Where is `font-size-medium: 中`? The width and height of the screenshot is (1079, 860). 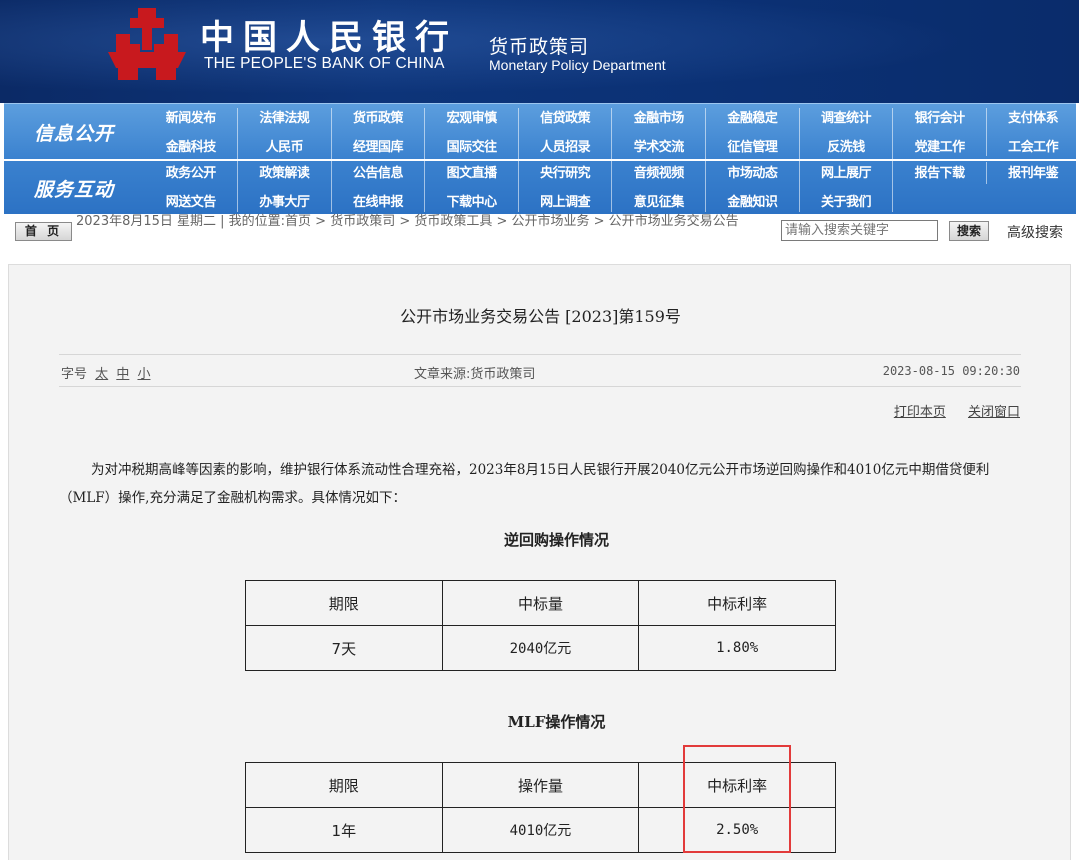 font-size-medium: 中 is located at coordinates (122, 374).